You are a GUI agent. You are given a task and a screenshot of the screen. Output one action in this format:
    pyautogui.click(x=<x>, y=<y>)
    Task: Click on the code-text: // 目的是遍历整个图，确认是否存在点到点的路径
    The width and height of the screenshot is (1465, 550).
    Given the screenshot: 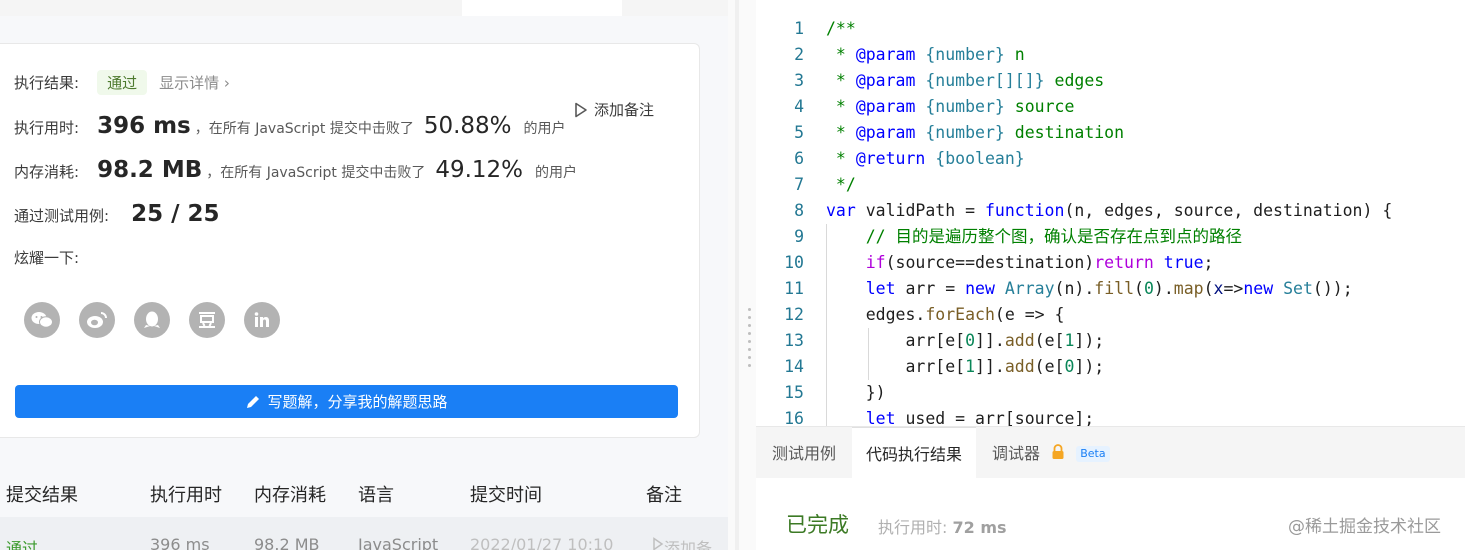 What is the action you would take?
    pyautogui.click(x=1034, y=236)
    